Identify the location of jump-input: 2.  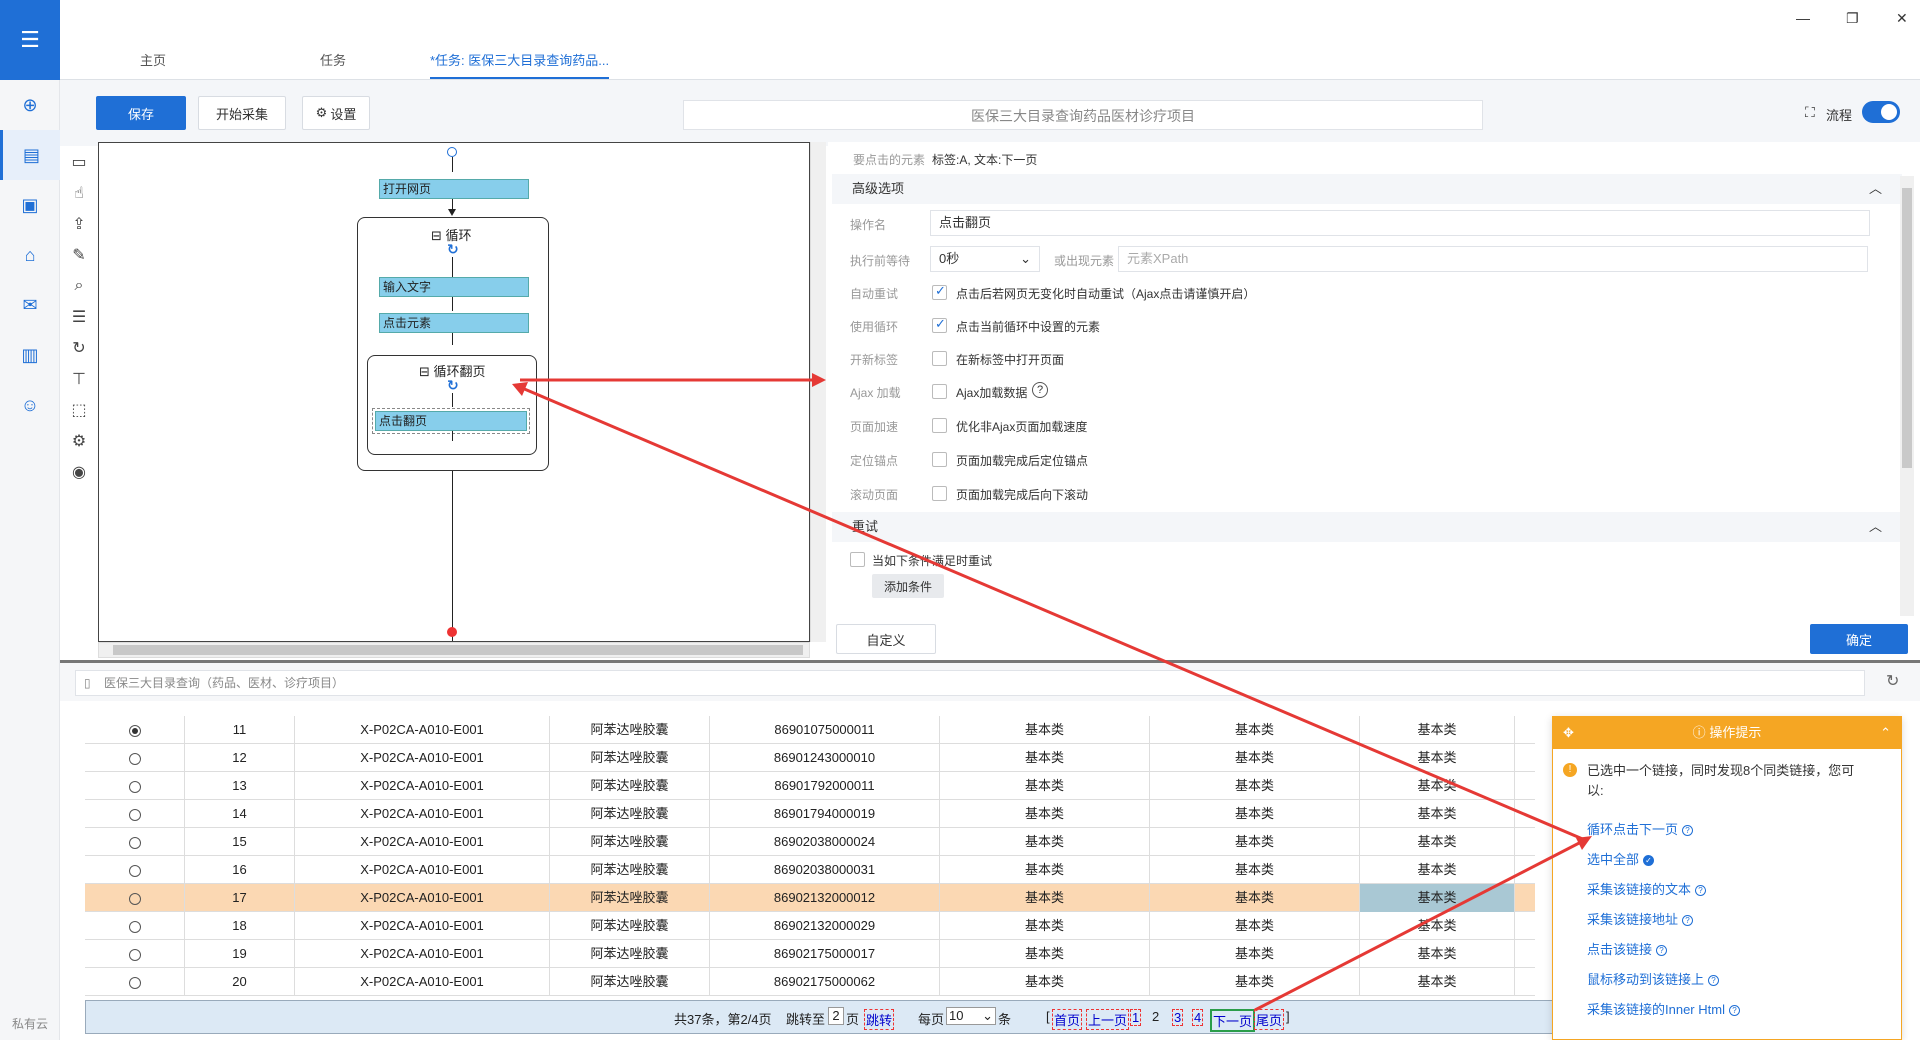
(836, 1016).